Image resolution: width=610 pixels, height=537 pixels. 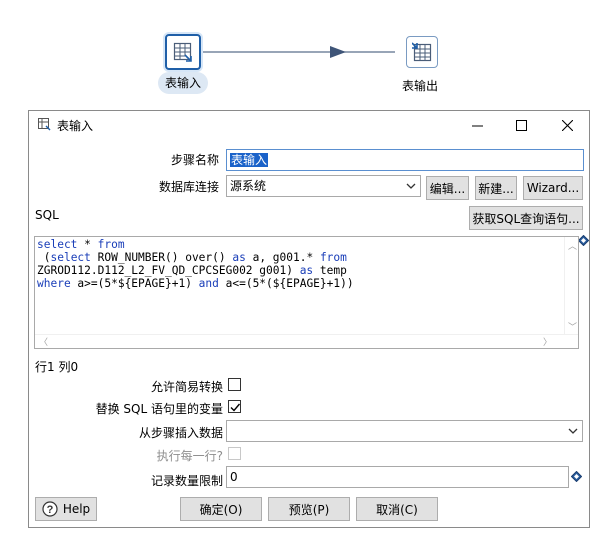 What do you see at coordinates (44, 257) in the screenshot?
I see `sql-token: (` at bounding box center [44, 257].